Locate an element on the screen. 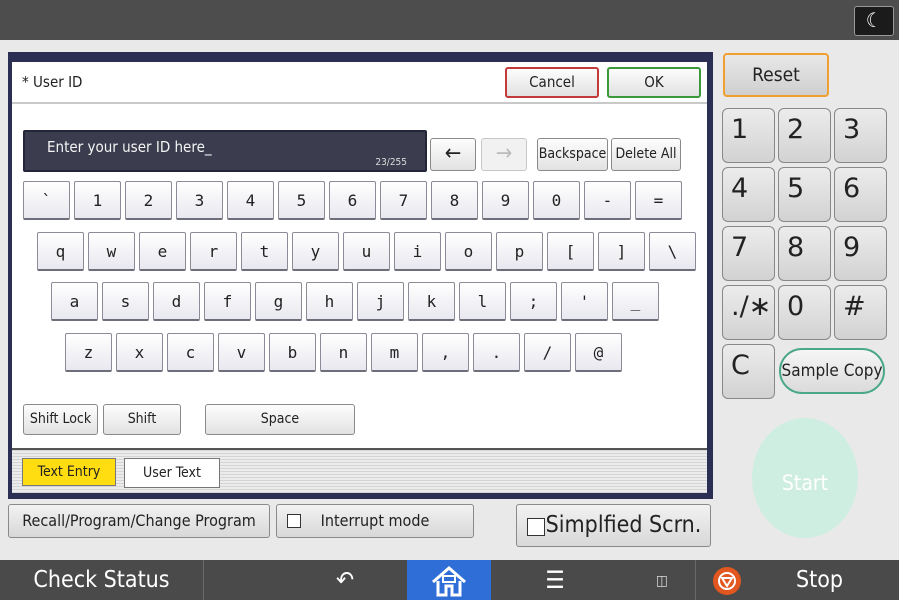  key: d is located at coordinates (176, 301).